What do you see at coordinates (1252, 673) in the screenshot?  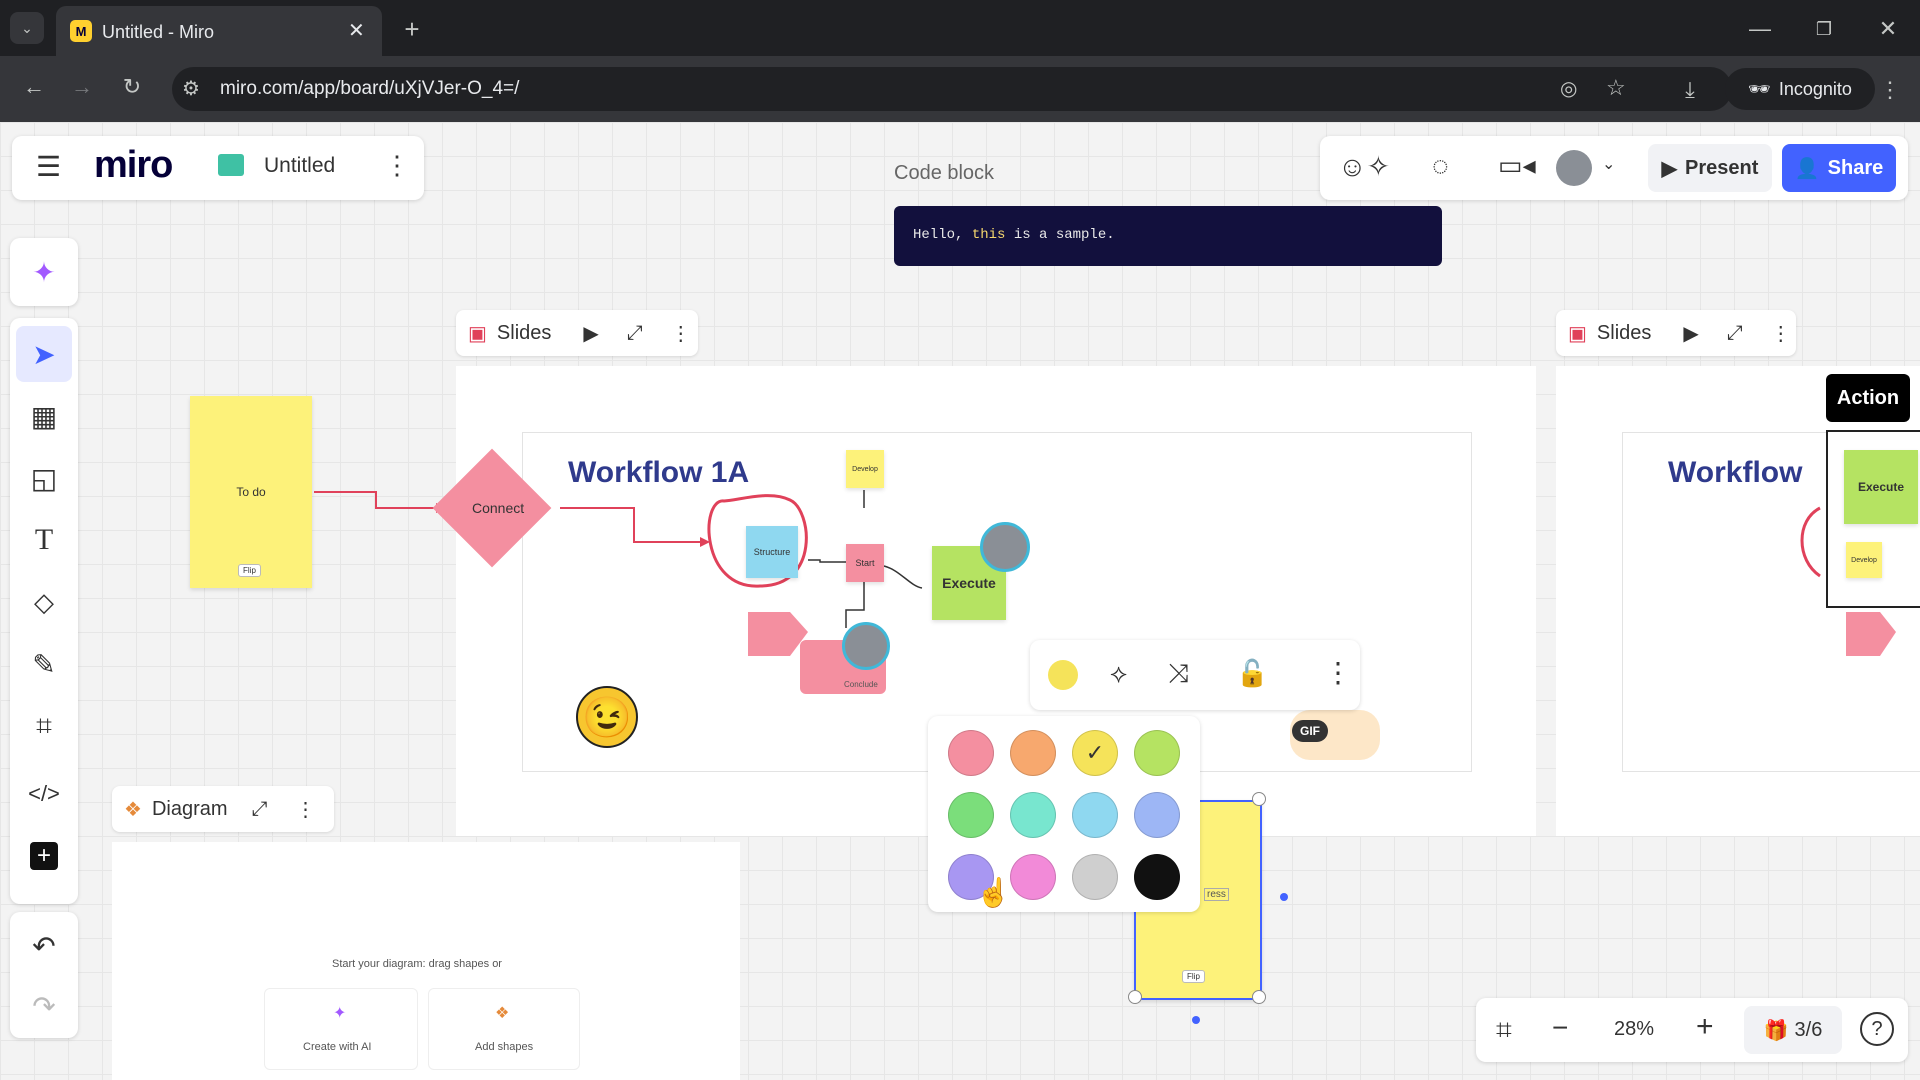 I see `lock-icon: 🔓` at bounding box center [1252, 673].